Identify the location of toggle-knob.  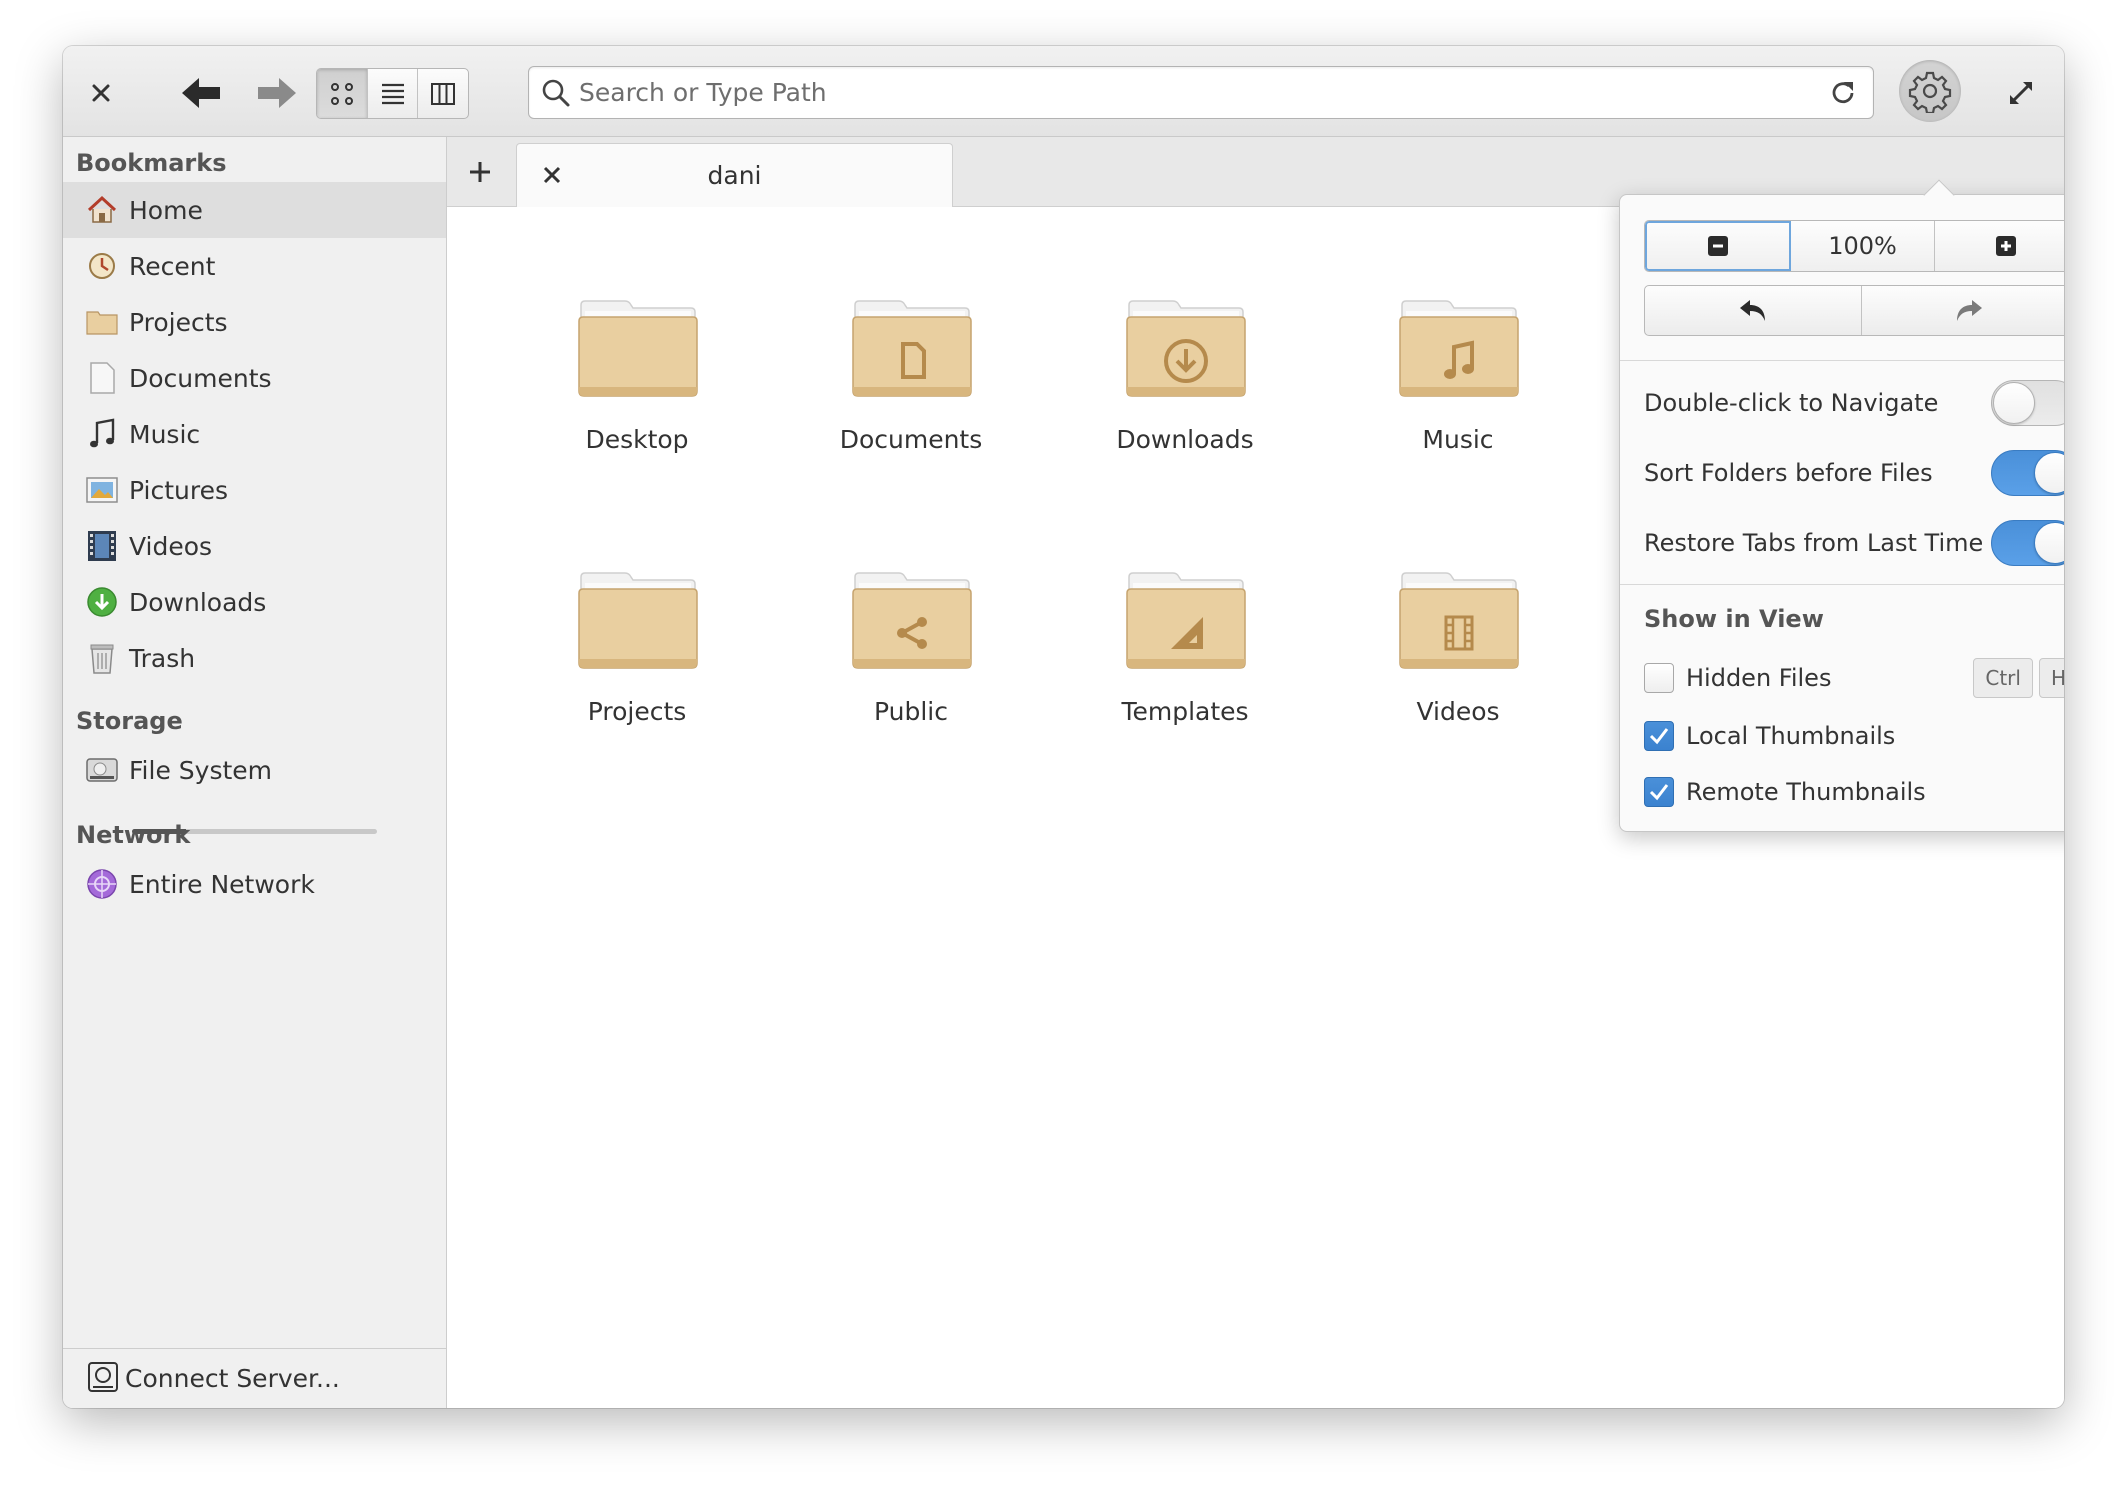
(2014, 403).